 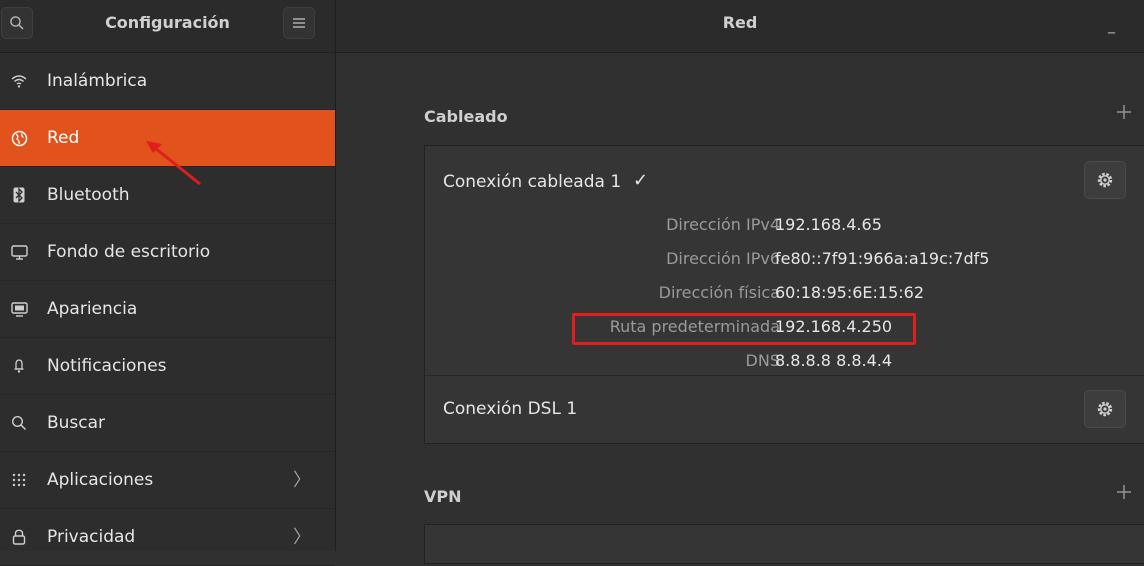 I want to click on wifi-icon, so click(x=19, y=81).